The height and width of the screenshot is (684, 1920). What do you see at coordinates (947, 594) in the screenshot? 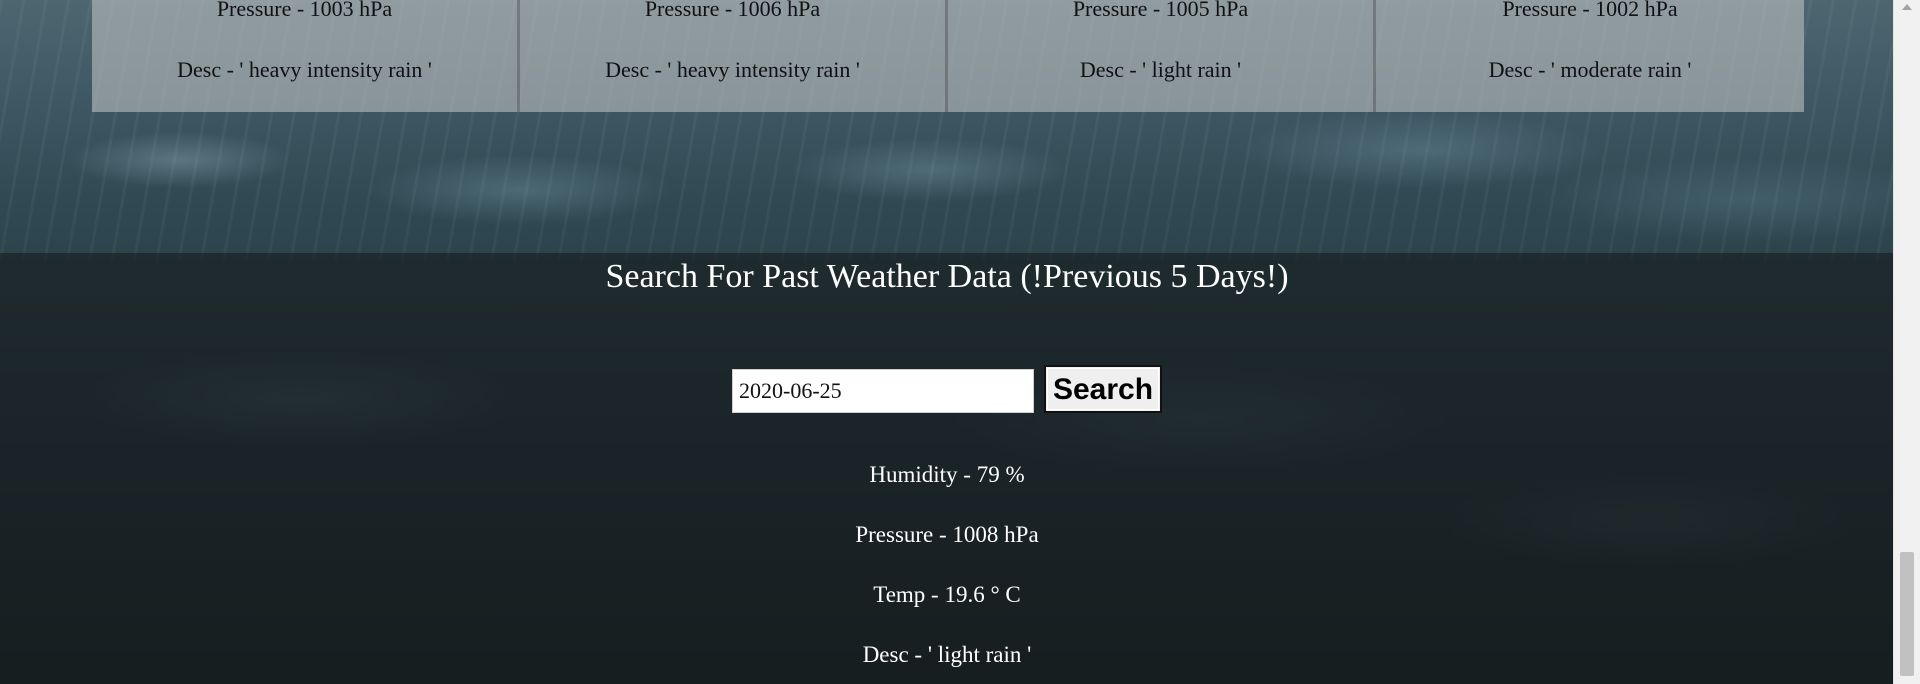
I see `result-temp: Temp - 19.6 ° C` at bounding box center [947, 594].